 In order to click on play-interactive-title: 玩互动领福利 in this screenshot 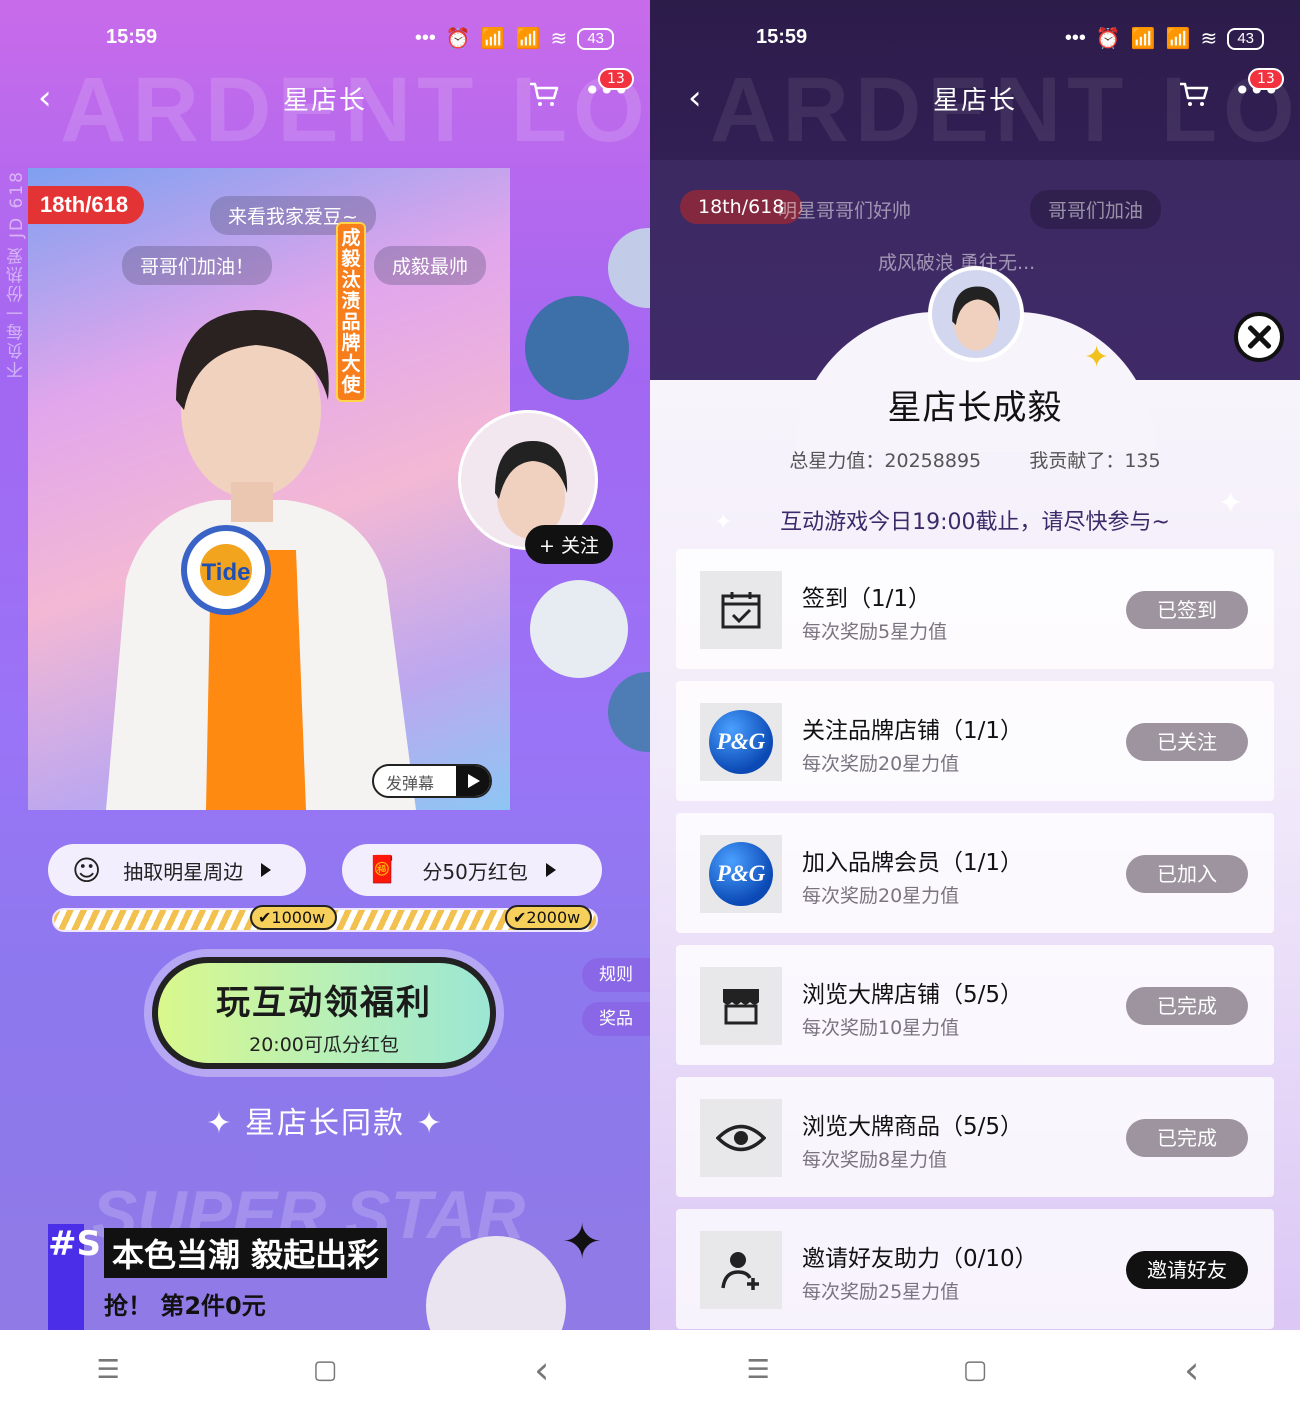, I will do `click(324, 1003)`.